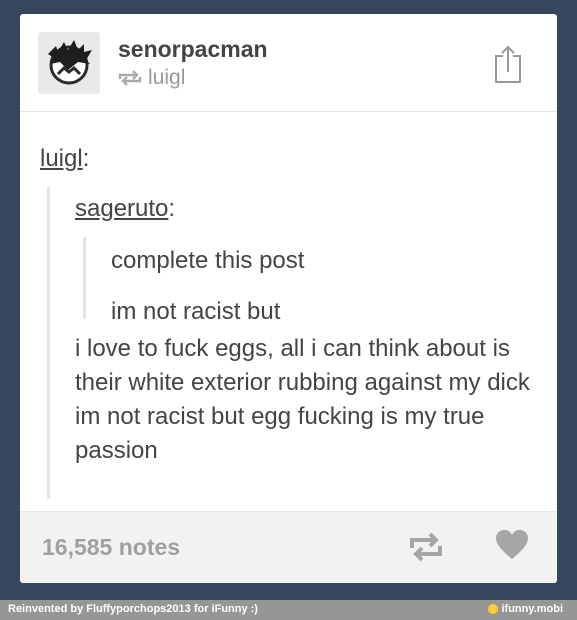  What do you see at coordinates (61, 158) in the screenshot?
I see `user-link-1: luigl` at bounding box center [61, 158].